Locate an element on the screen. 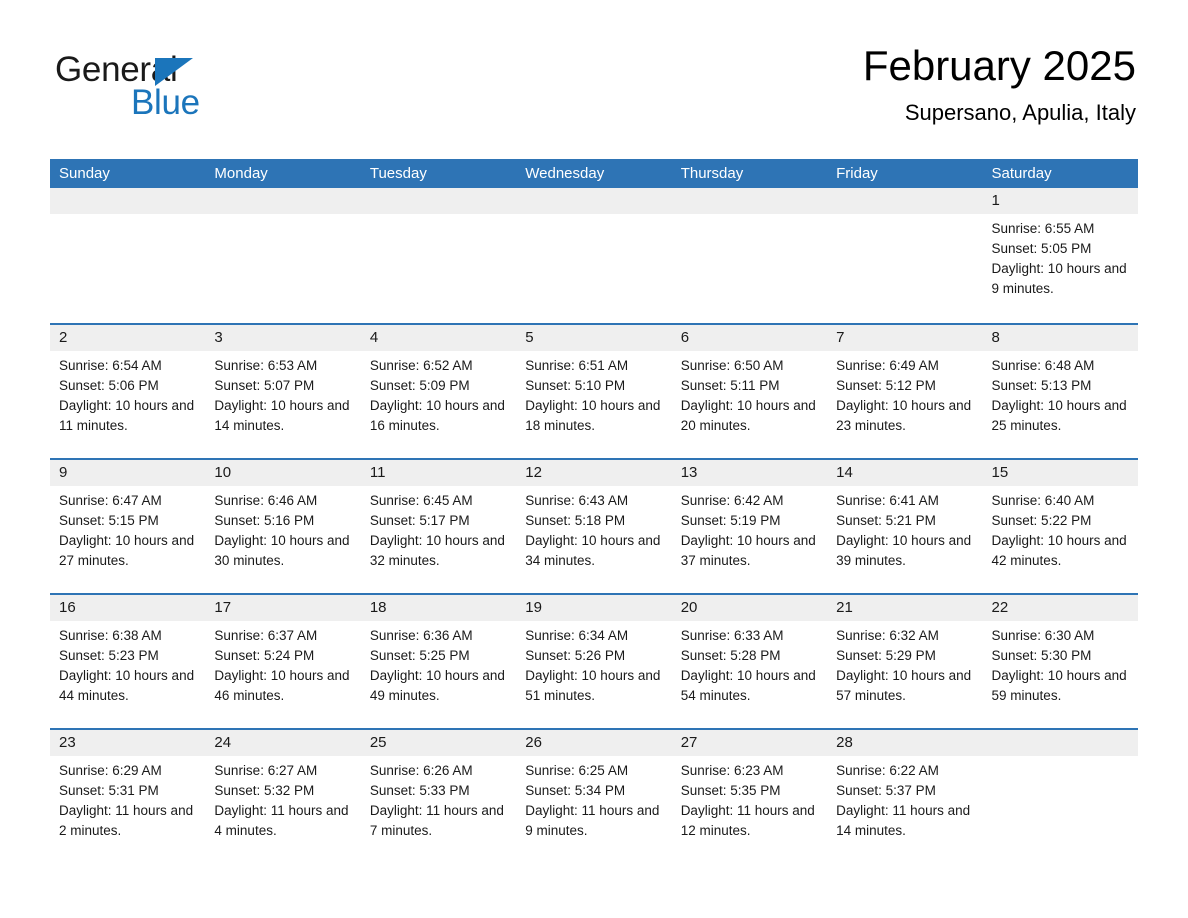  daylight-text: Daylight: 10 hours and 44 minutes. is located at coordinates (127, 685).